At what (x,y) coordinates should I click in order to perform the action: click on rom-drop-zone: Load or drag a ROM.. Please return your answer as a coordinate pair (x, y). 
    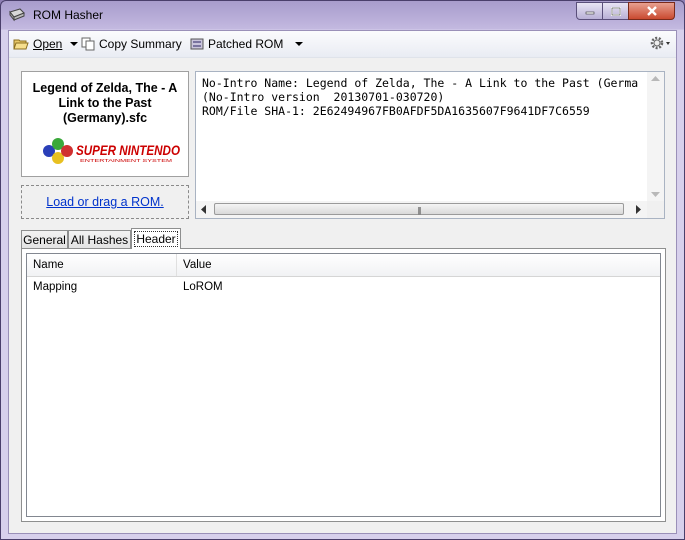
    Looking at the image, I should click on (105, 202).